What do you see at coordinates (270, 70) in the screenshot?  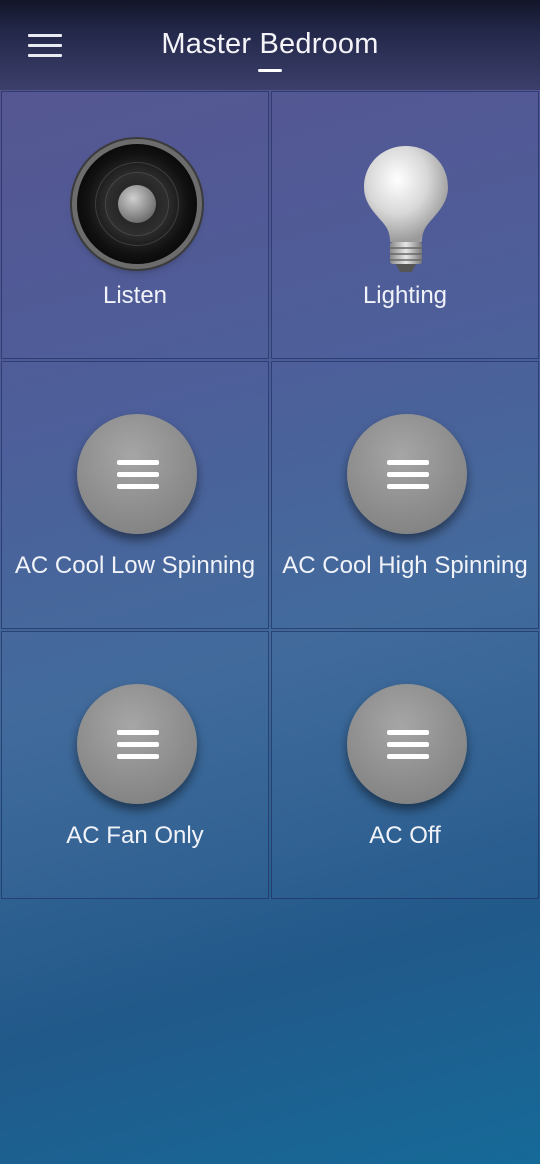 I see `title-underline` at bounding box center [270, 70].